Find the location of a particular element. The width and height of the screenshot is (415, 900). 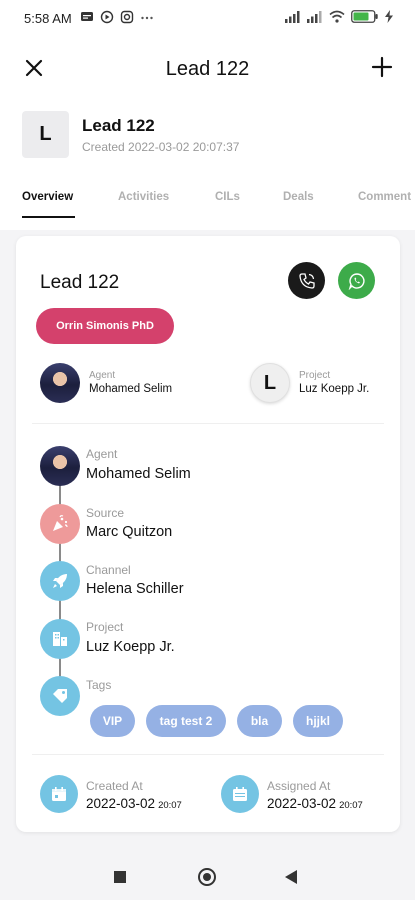

created-at-date: 2022-03-02 is located at coordinates (121, 803).